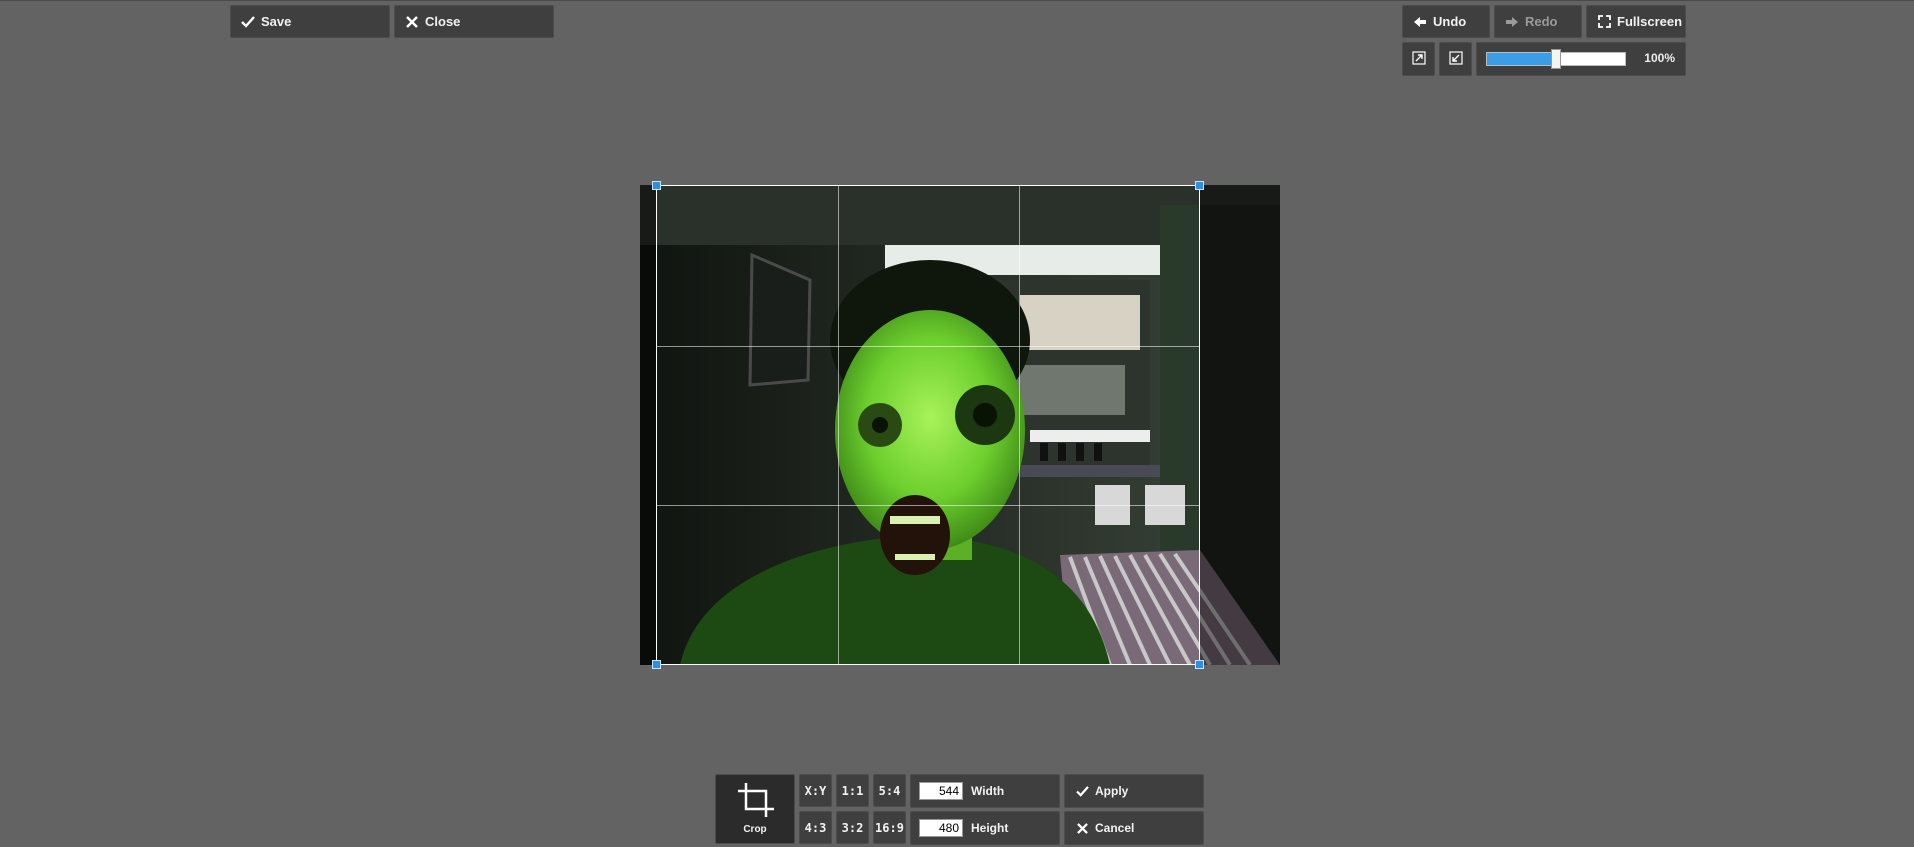  I want to click on close-button: Close, so click(474, 21).